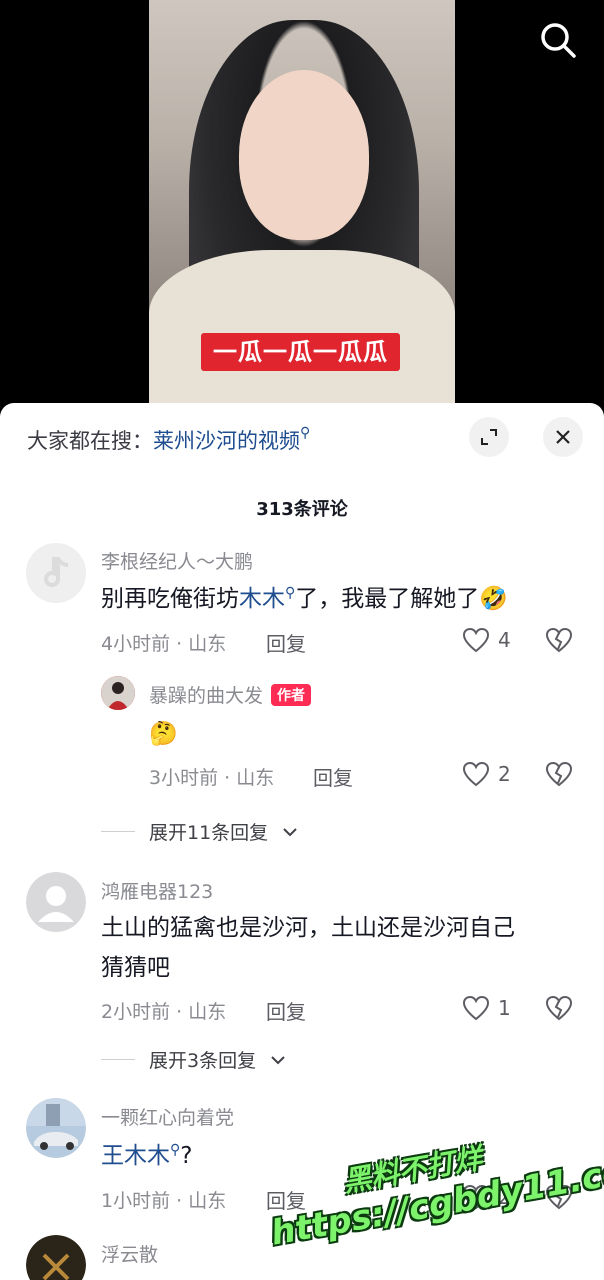 The height and width of the screenshot is (1280, 604). I want to click on like-button: 1, so click(486, 1008).